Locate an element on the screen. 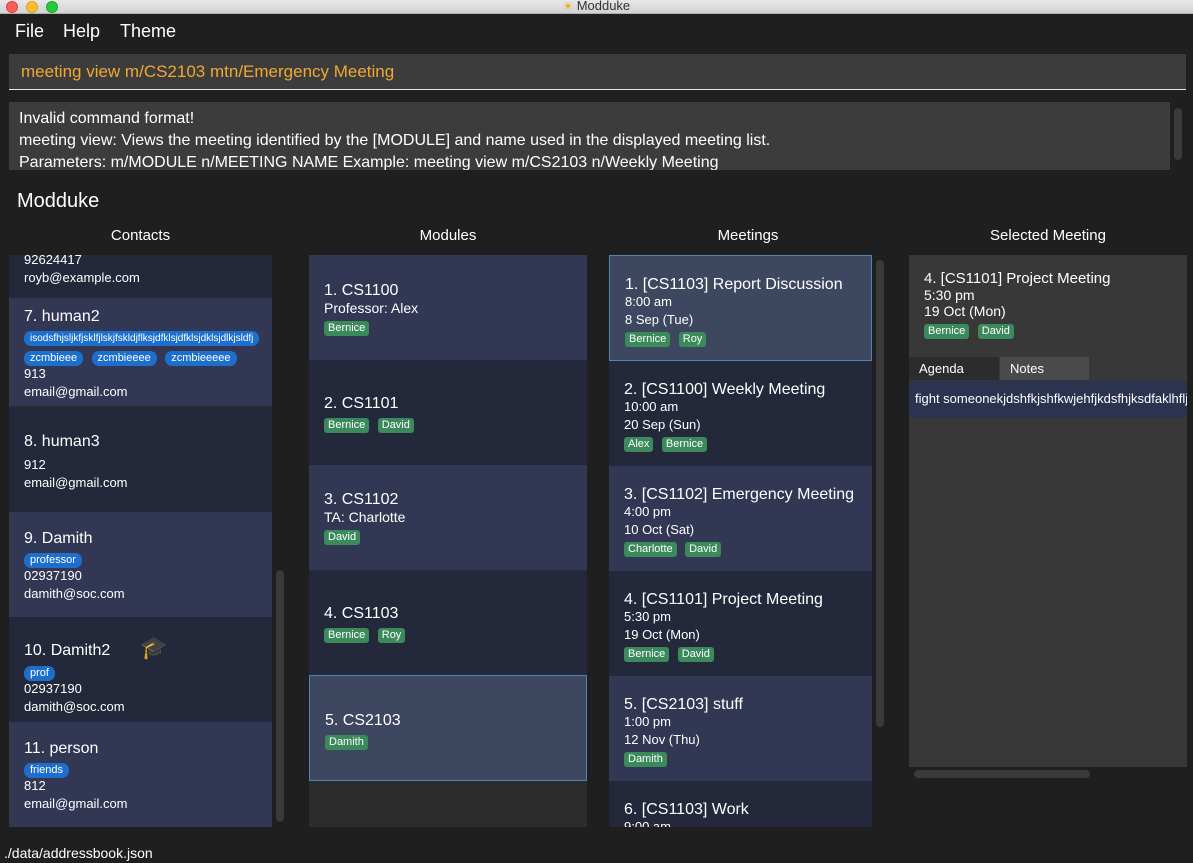 This screenshot has height=863, width=1193. contact-phone: 812 is located at coordinates (35, 785).